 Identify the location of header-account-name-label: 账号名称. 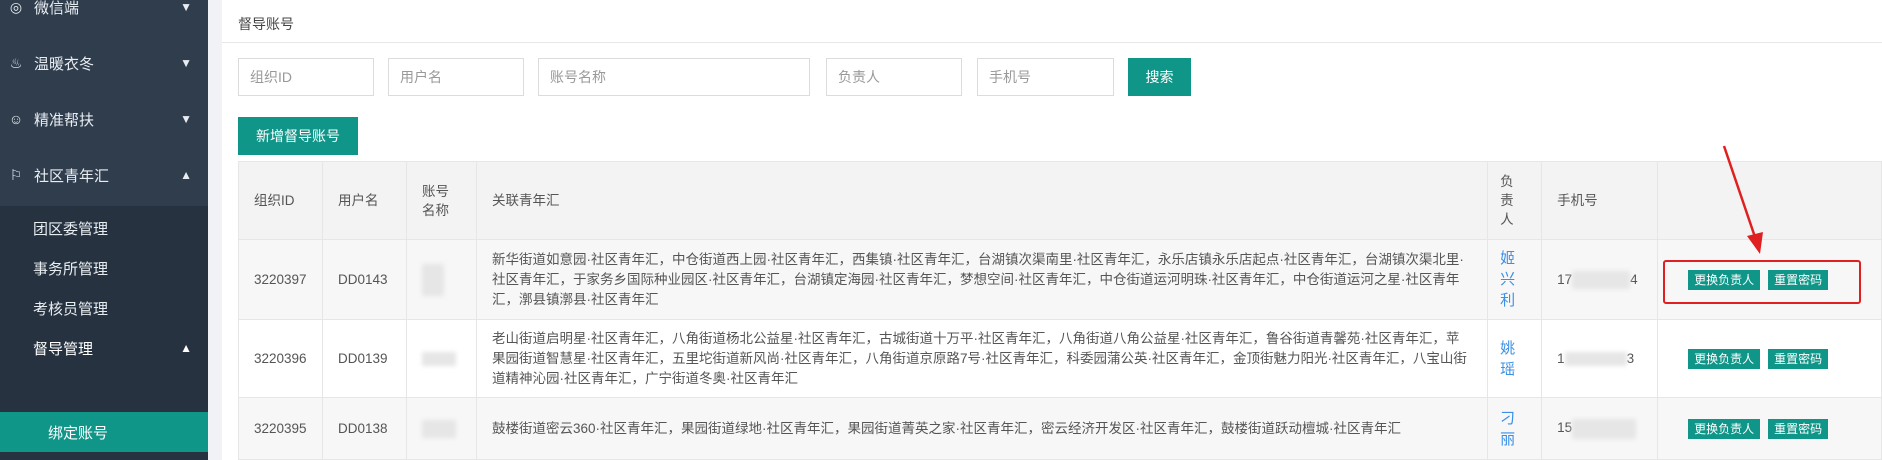
(435, 200).